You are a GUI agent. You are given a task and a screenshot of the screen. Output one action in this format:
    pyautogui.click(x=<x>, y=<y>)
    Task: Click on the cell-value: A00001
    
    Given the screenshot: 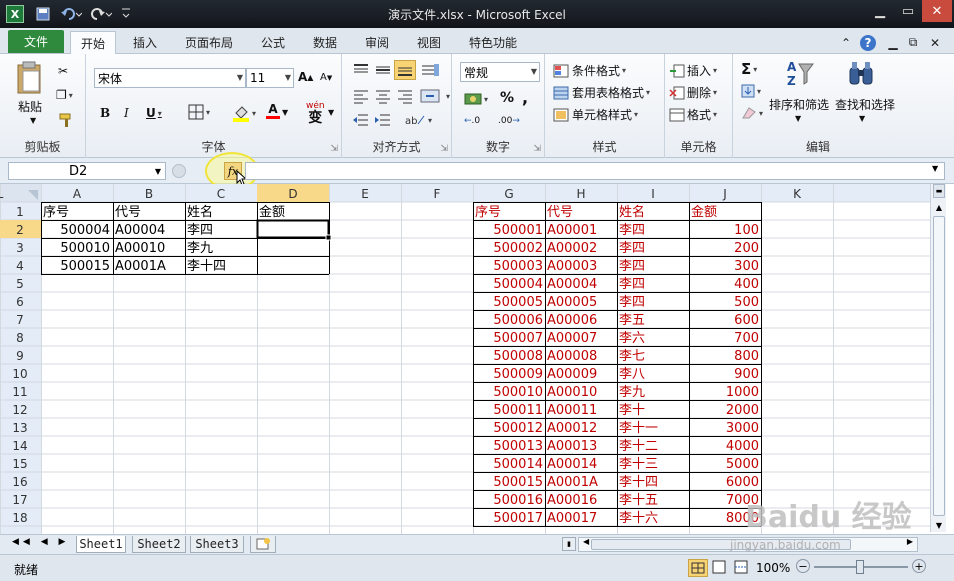 What is the action you would take?
    pyautogui.click(x=572, y=230)
    